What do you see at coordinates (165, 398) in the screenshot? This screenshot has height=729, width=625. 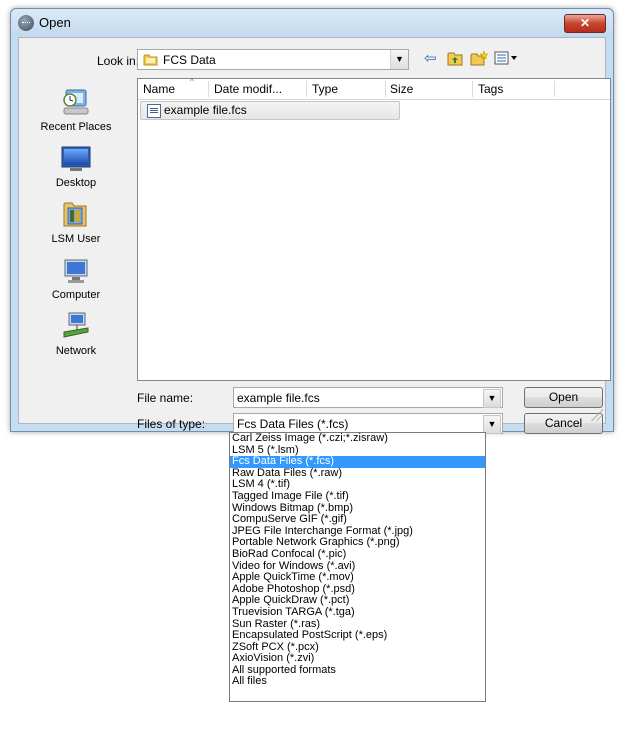 I see `file-name-label: File name:` at bounding box center [165, 398].